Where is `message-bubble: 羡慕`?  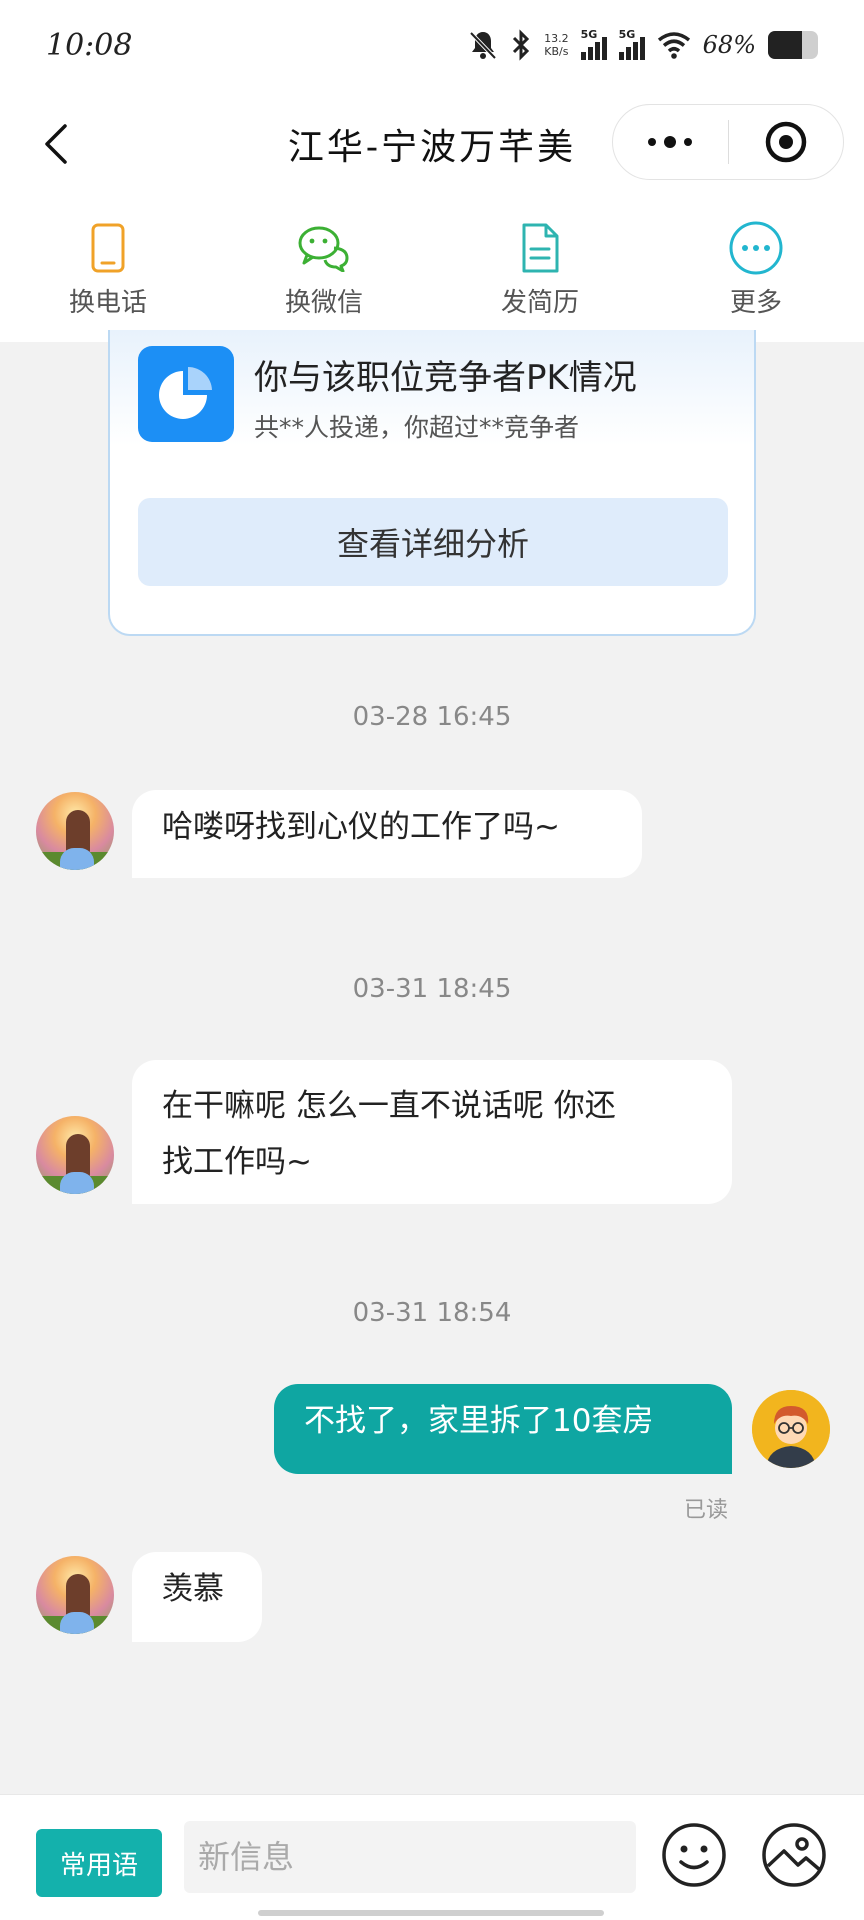 message-bubble: 羡慕 is located at coordinates (197, 1597).